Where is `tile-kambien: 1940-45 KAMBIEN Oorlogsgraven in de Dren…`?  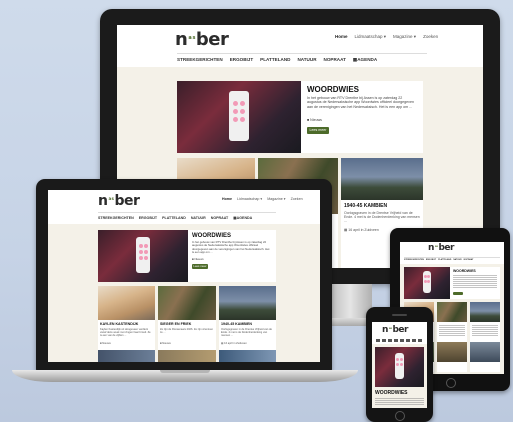 tile-kambien: 1940-45 KAMBIEN Oorlogsgraven in de Dren… is located at coordinates (247, 324).